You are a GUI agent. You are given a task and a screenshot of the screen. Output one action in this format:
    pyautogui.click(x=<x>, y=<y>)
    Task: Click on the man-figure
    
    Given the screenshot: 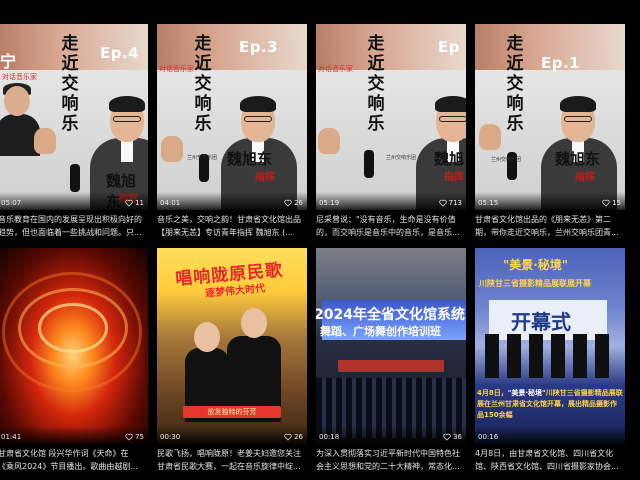 What is the action you would take?
    pyautogui.click(x=254, y=365)
    